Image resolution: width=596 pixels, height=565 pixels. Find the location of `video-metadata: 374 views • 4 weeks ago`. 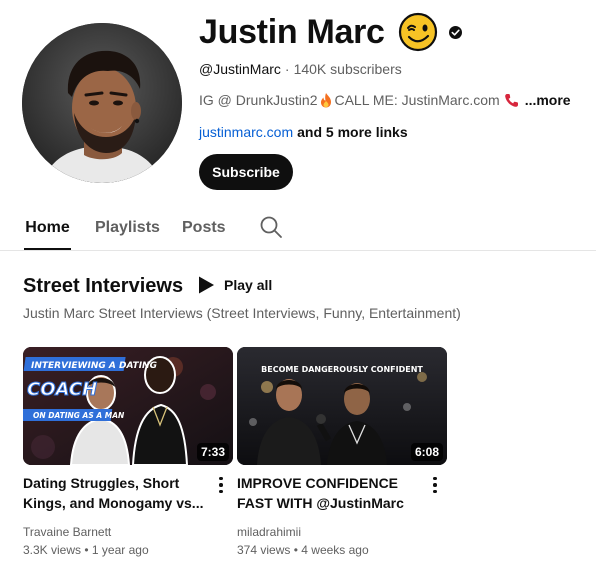

video-metadata: 374 views • 4 weeks ago is located at coordinates (342, 550).